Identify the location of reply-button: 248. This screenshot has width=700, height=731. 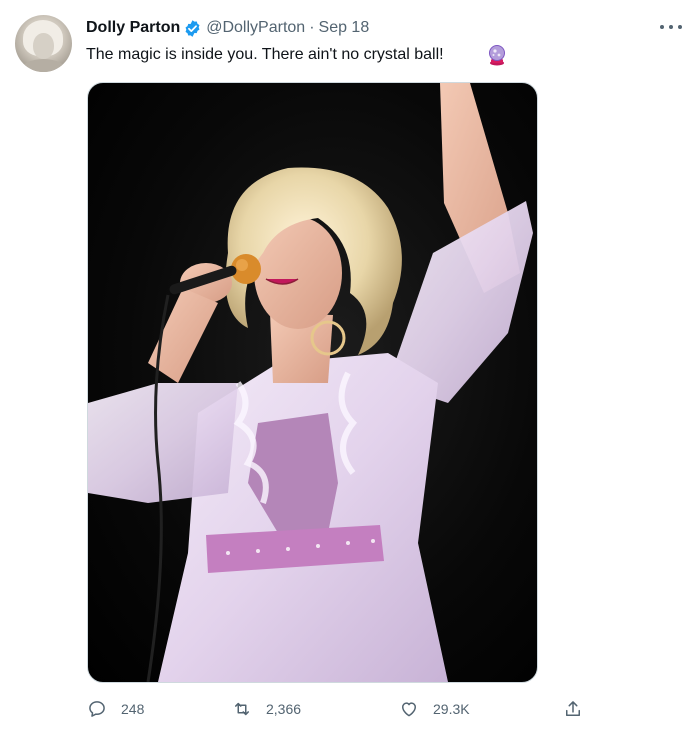
(115, 709).